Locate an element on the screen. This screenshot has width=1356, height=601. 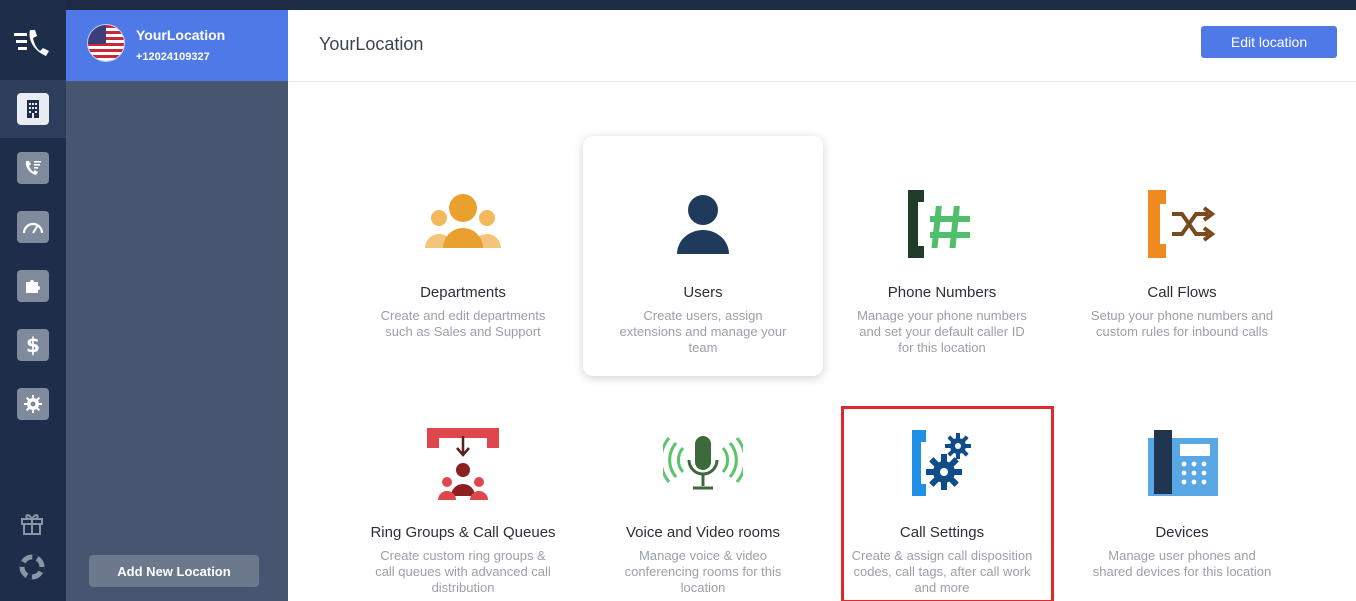
app-logo-icon is located at coordinates (32, 44).